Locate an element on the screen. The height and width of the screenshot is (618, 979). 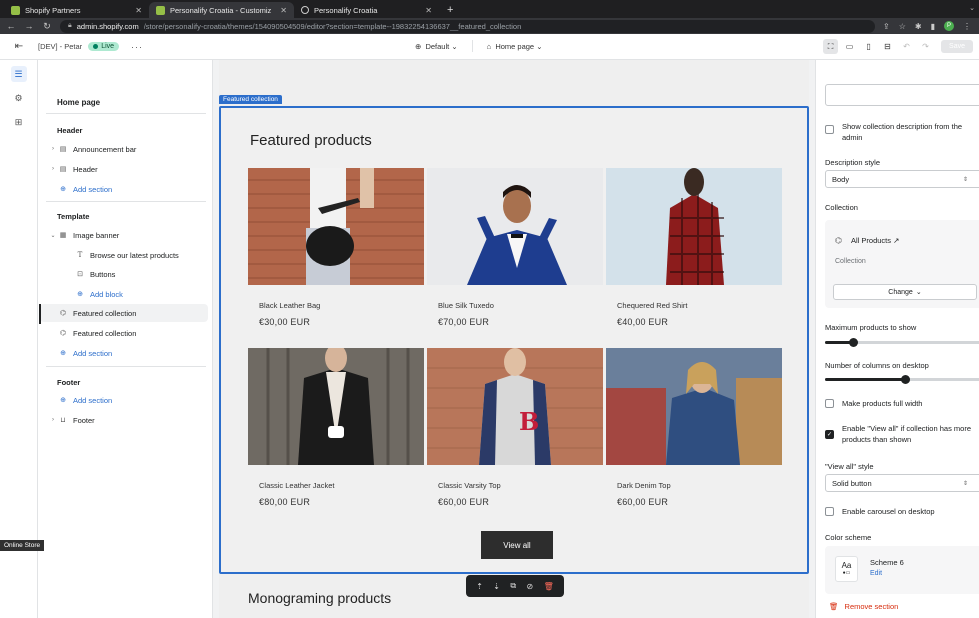
view-all-button: View all is located at coordinates (517, 545).